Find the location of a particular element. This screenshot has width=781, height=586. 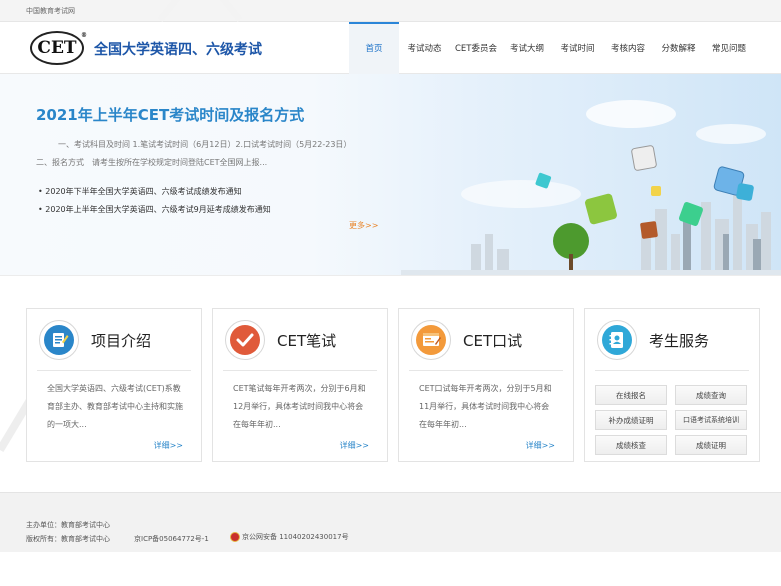

score-query-button: 成绩查询 is located at coordinates (711, 395).